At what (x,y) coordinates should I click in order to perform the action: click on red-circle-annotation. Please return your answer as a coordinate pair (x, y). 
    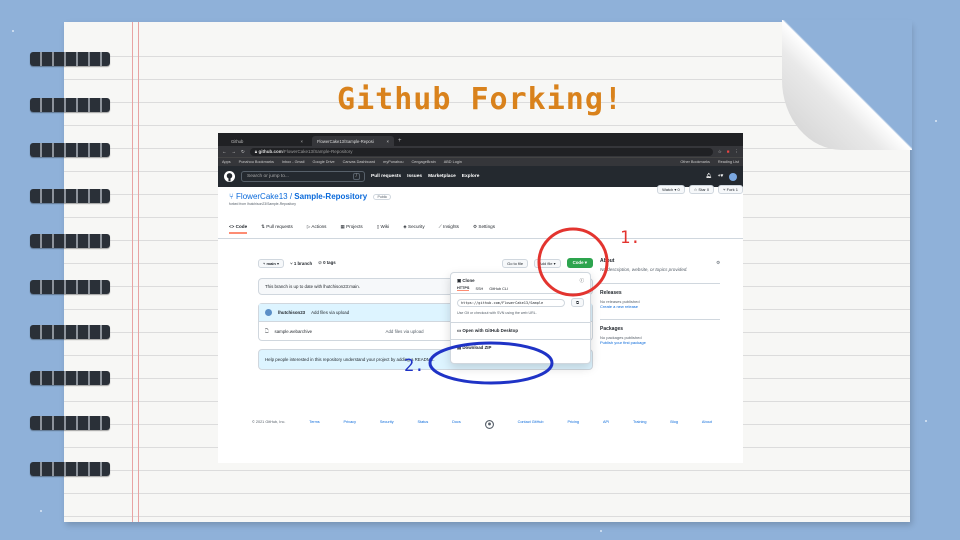
    Looking at the image, I should click on (573, 262).